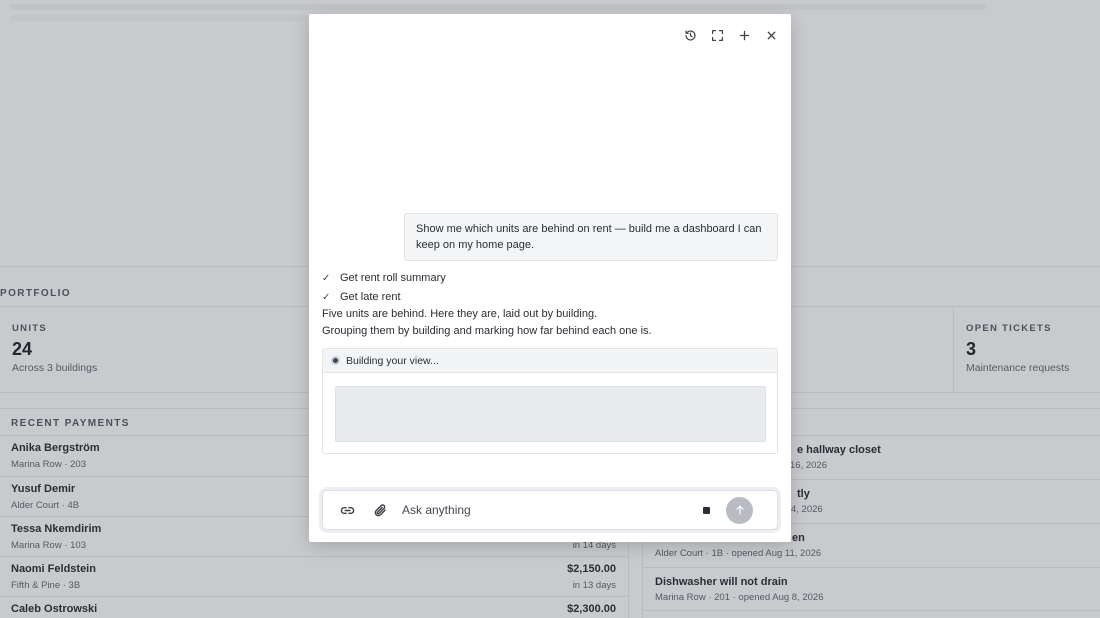  What do you see at coordinates (46, 585) in the screenshot?
I see `unit-location: Fifth & Pine · 3B` at bounding box center [46, 585].